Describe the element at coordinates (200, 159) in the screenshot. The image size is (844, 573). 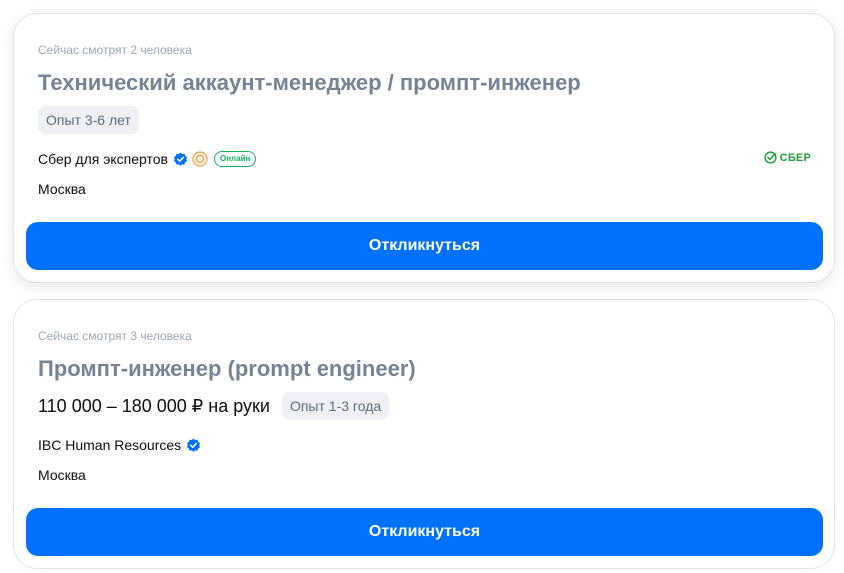
I see `rating-badge-icon` at that location.